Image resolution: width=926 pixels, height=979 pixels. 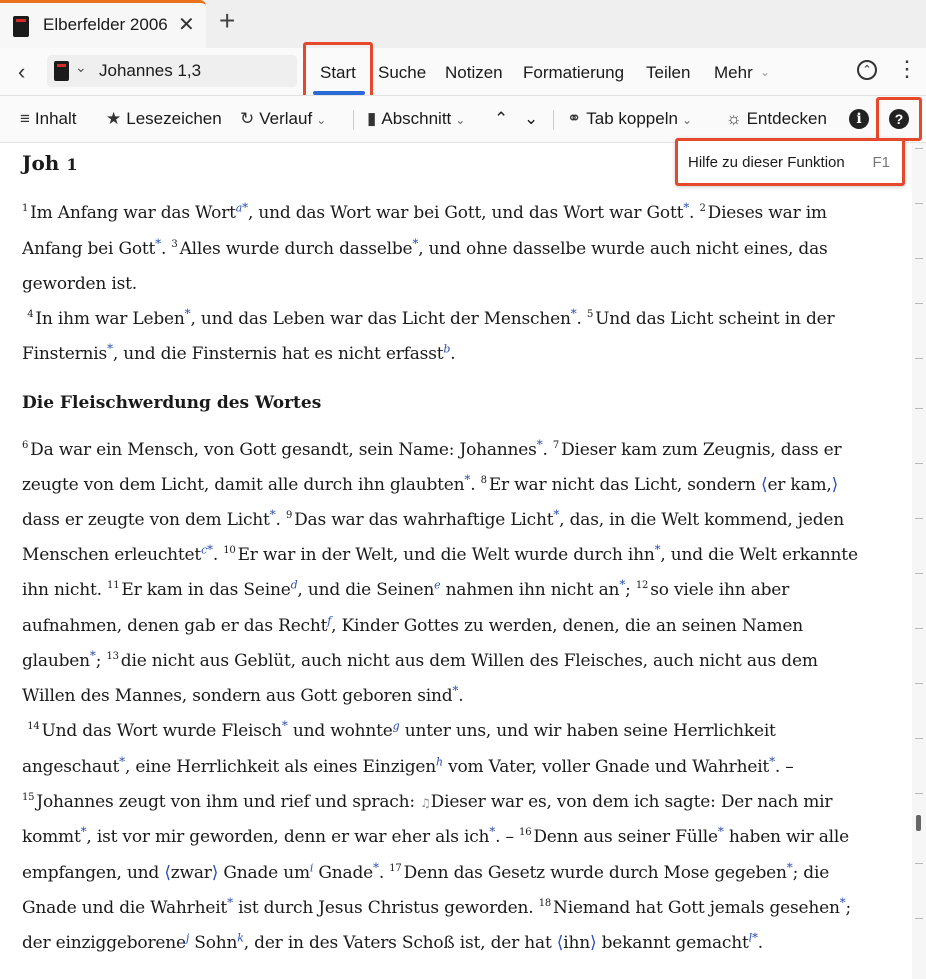 What do you see at coordinates (867, 70) in the screenshot?
I see `collapse-up-icon: ⌃` at bounding box center [867, 70].